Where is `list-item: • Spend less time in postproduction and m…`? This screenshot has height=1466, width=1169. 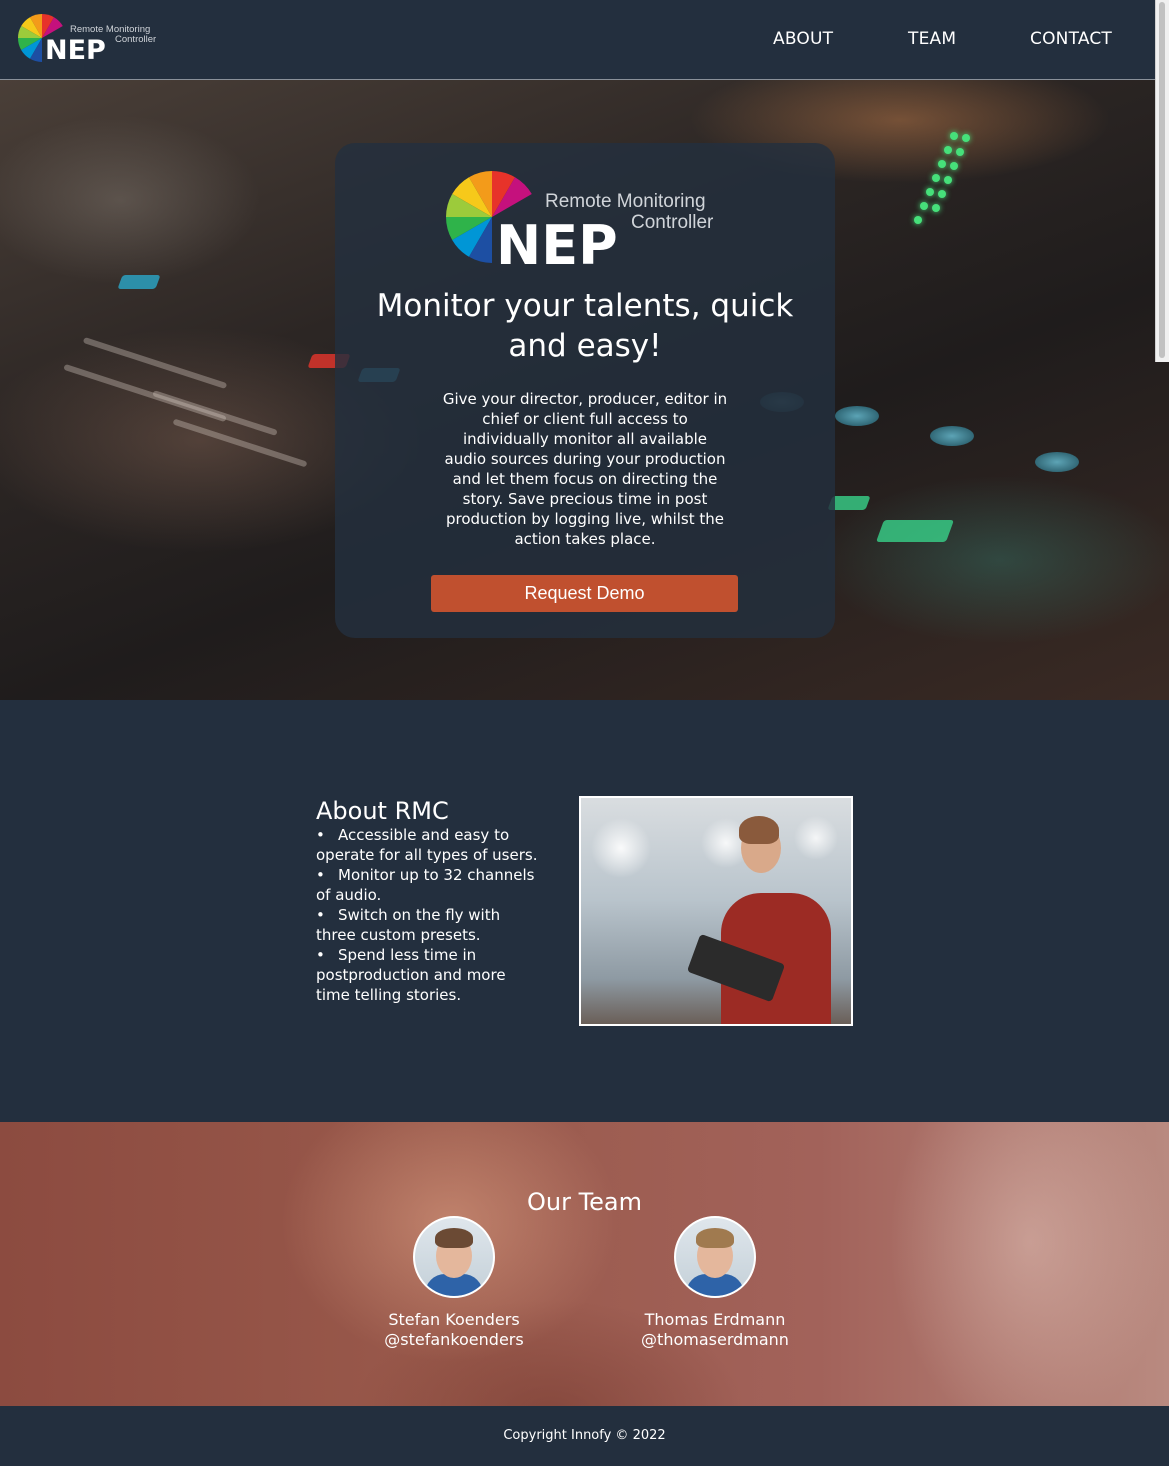 list-item: • Spend less time in postproduction and m… is located at coordinates (411, 975).